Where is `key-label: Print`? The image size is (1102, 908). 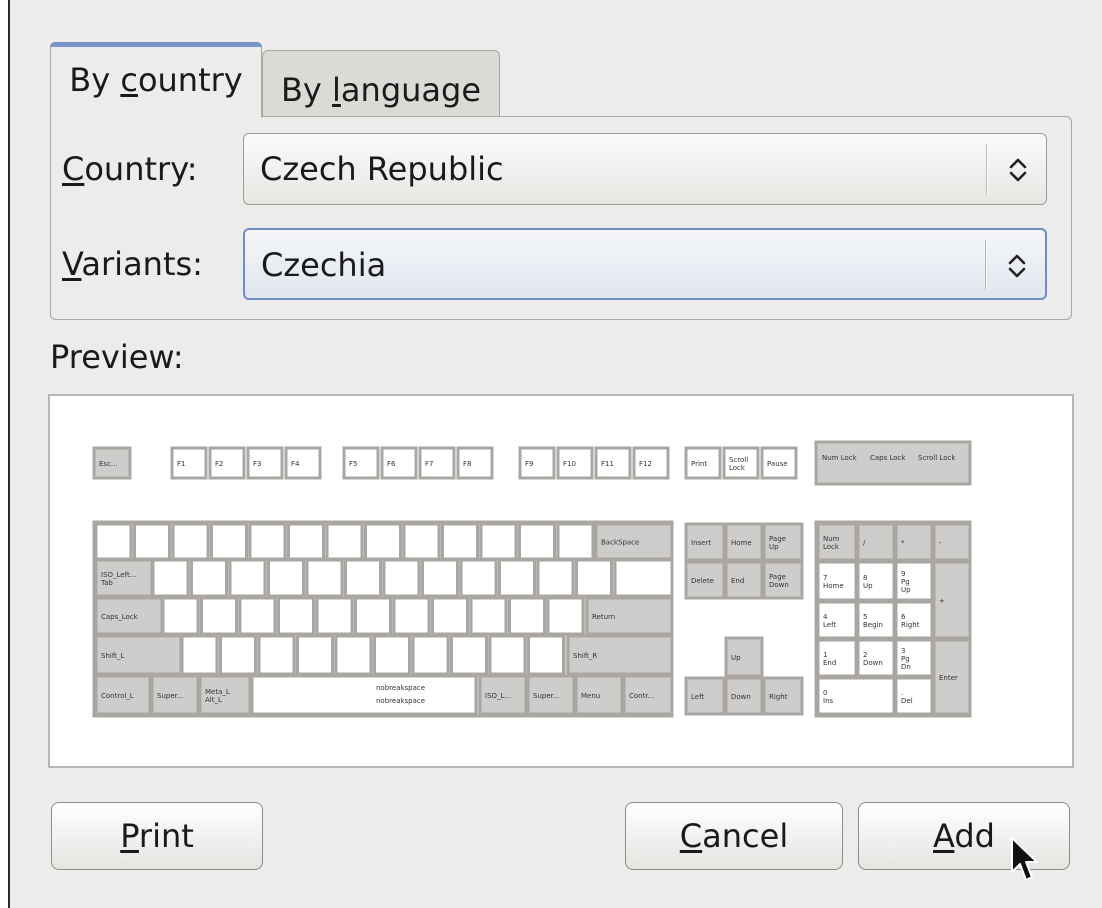 key-label: Print is located at coordinates (699, 464).